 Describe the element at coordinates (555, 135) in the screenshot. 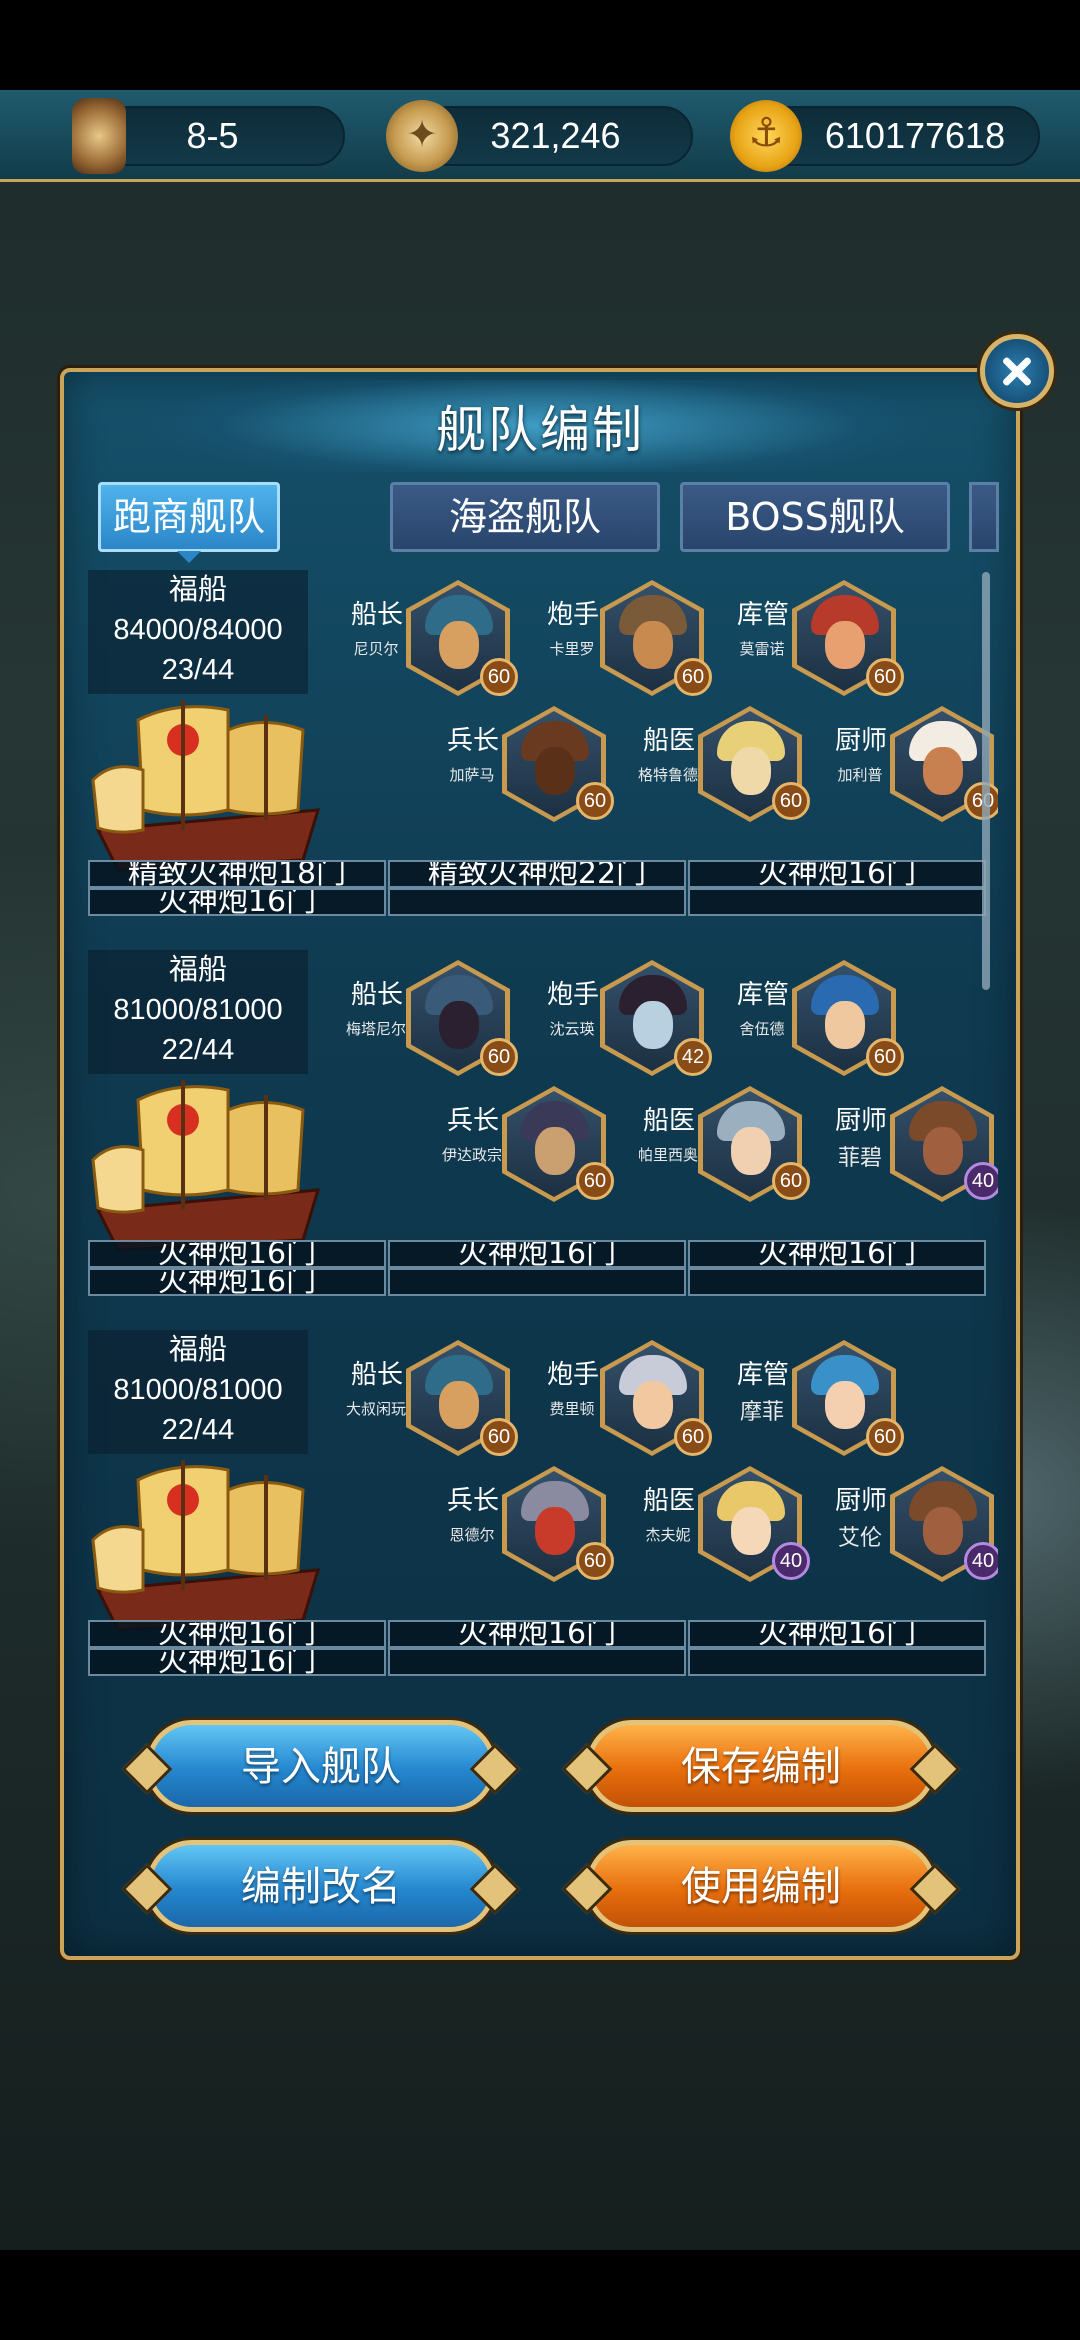

I see `compass-value: 321,246` at that location.